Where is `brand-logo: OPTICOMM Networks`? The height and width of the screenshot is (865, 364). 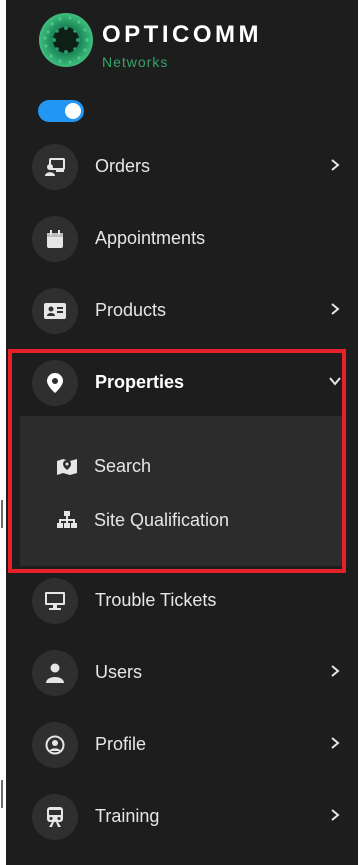 brand-logo: OPTICOMM Networks is located at coordinates (188, 42).